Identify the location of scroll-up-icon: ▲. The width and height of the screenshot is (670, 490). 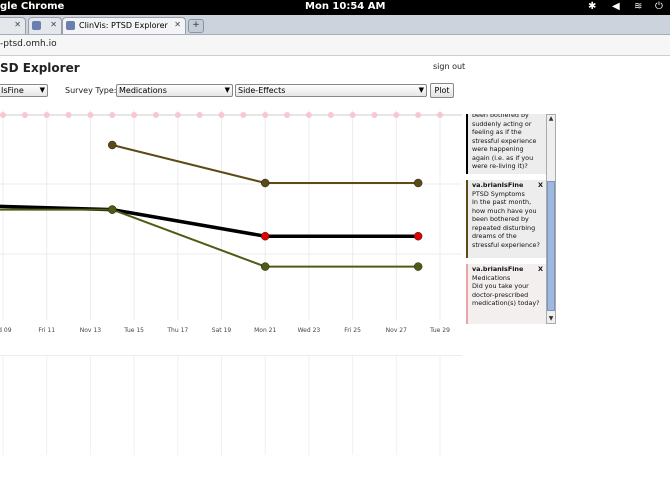
(551, 119).